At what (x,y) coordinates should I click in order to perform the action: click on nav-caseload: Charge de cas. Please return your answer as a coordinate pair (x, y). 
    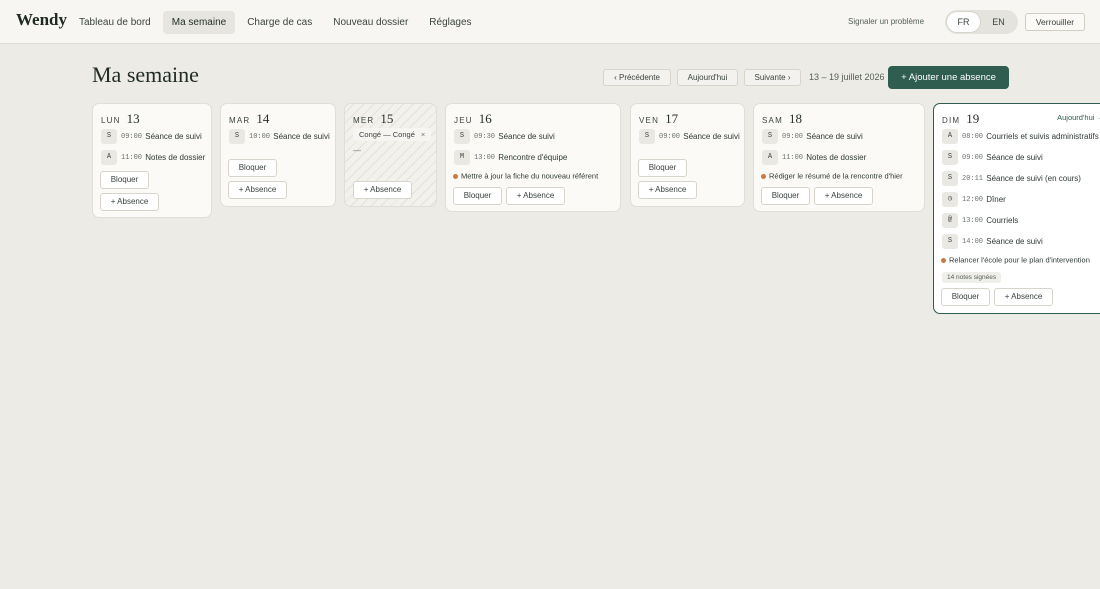
    Looking at the image, I should click on (279, 22).